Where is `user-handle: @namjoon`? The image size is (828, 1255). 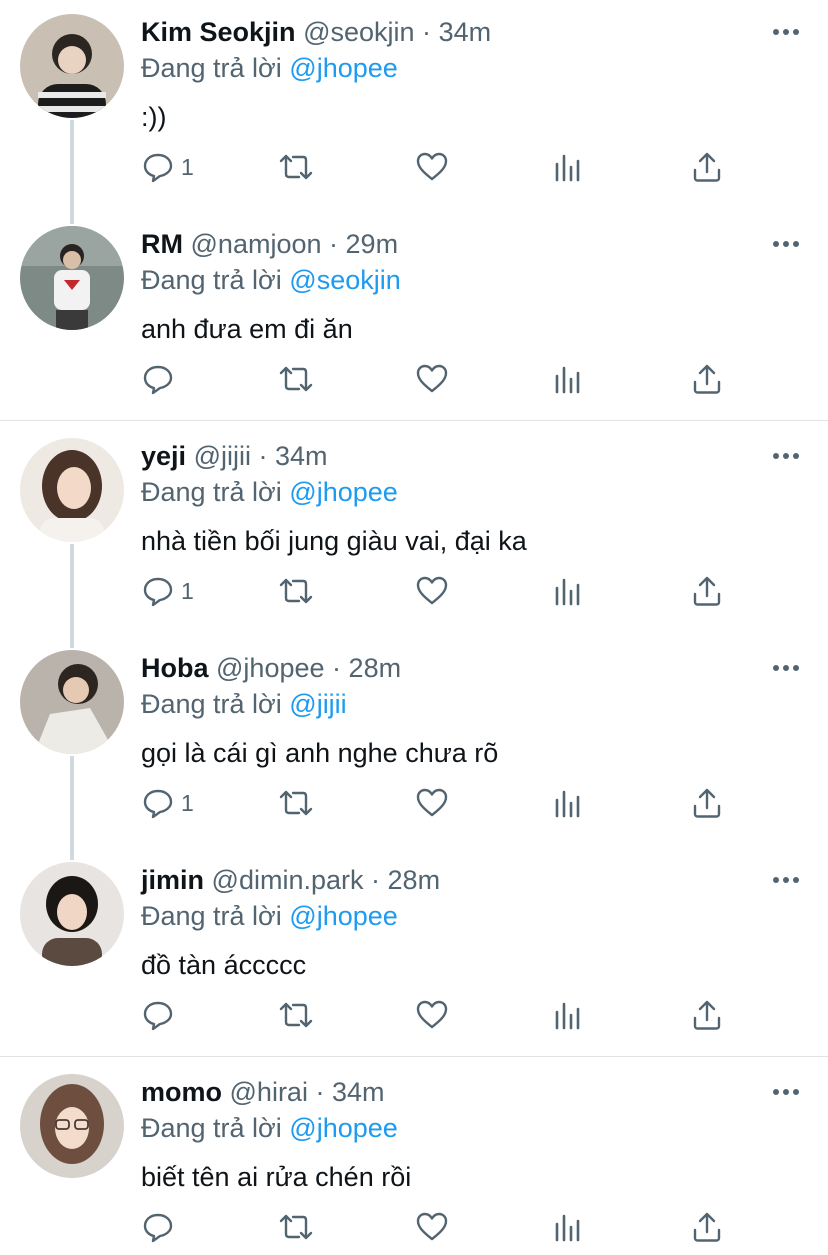 user-handle: @namjoon is located at coordinates (256, 244).